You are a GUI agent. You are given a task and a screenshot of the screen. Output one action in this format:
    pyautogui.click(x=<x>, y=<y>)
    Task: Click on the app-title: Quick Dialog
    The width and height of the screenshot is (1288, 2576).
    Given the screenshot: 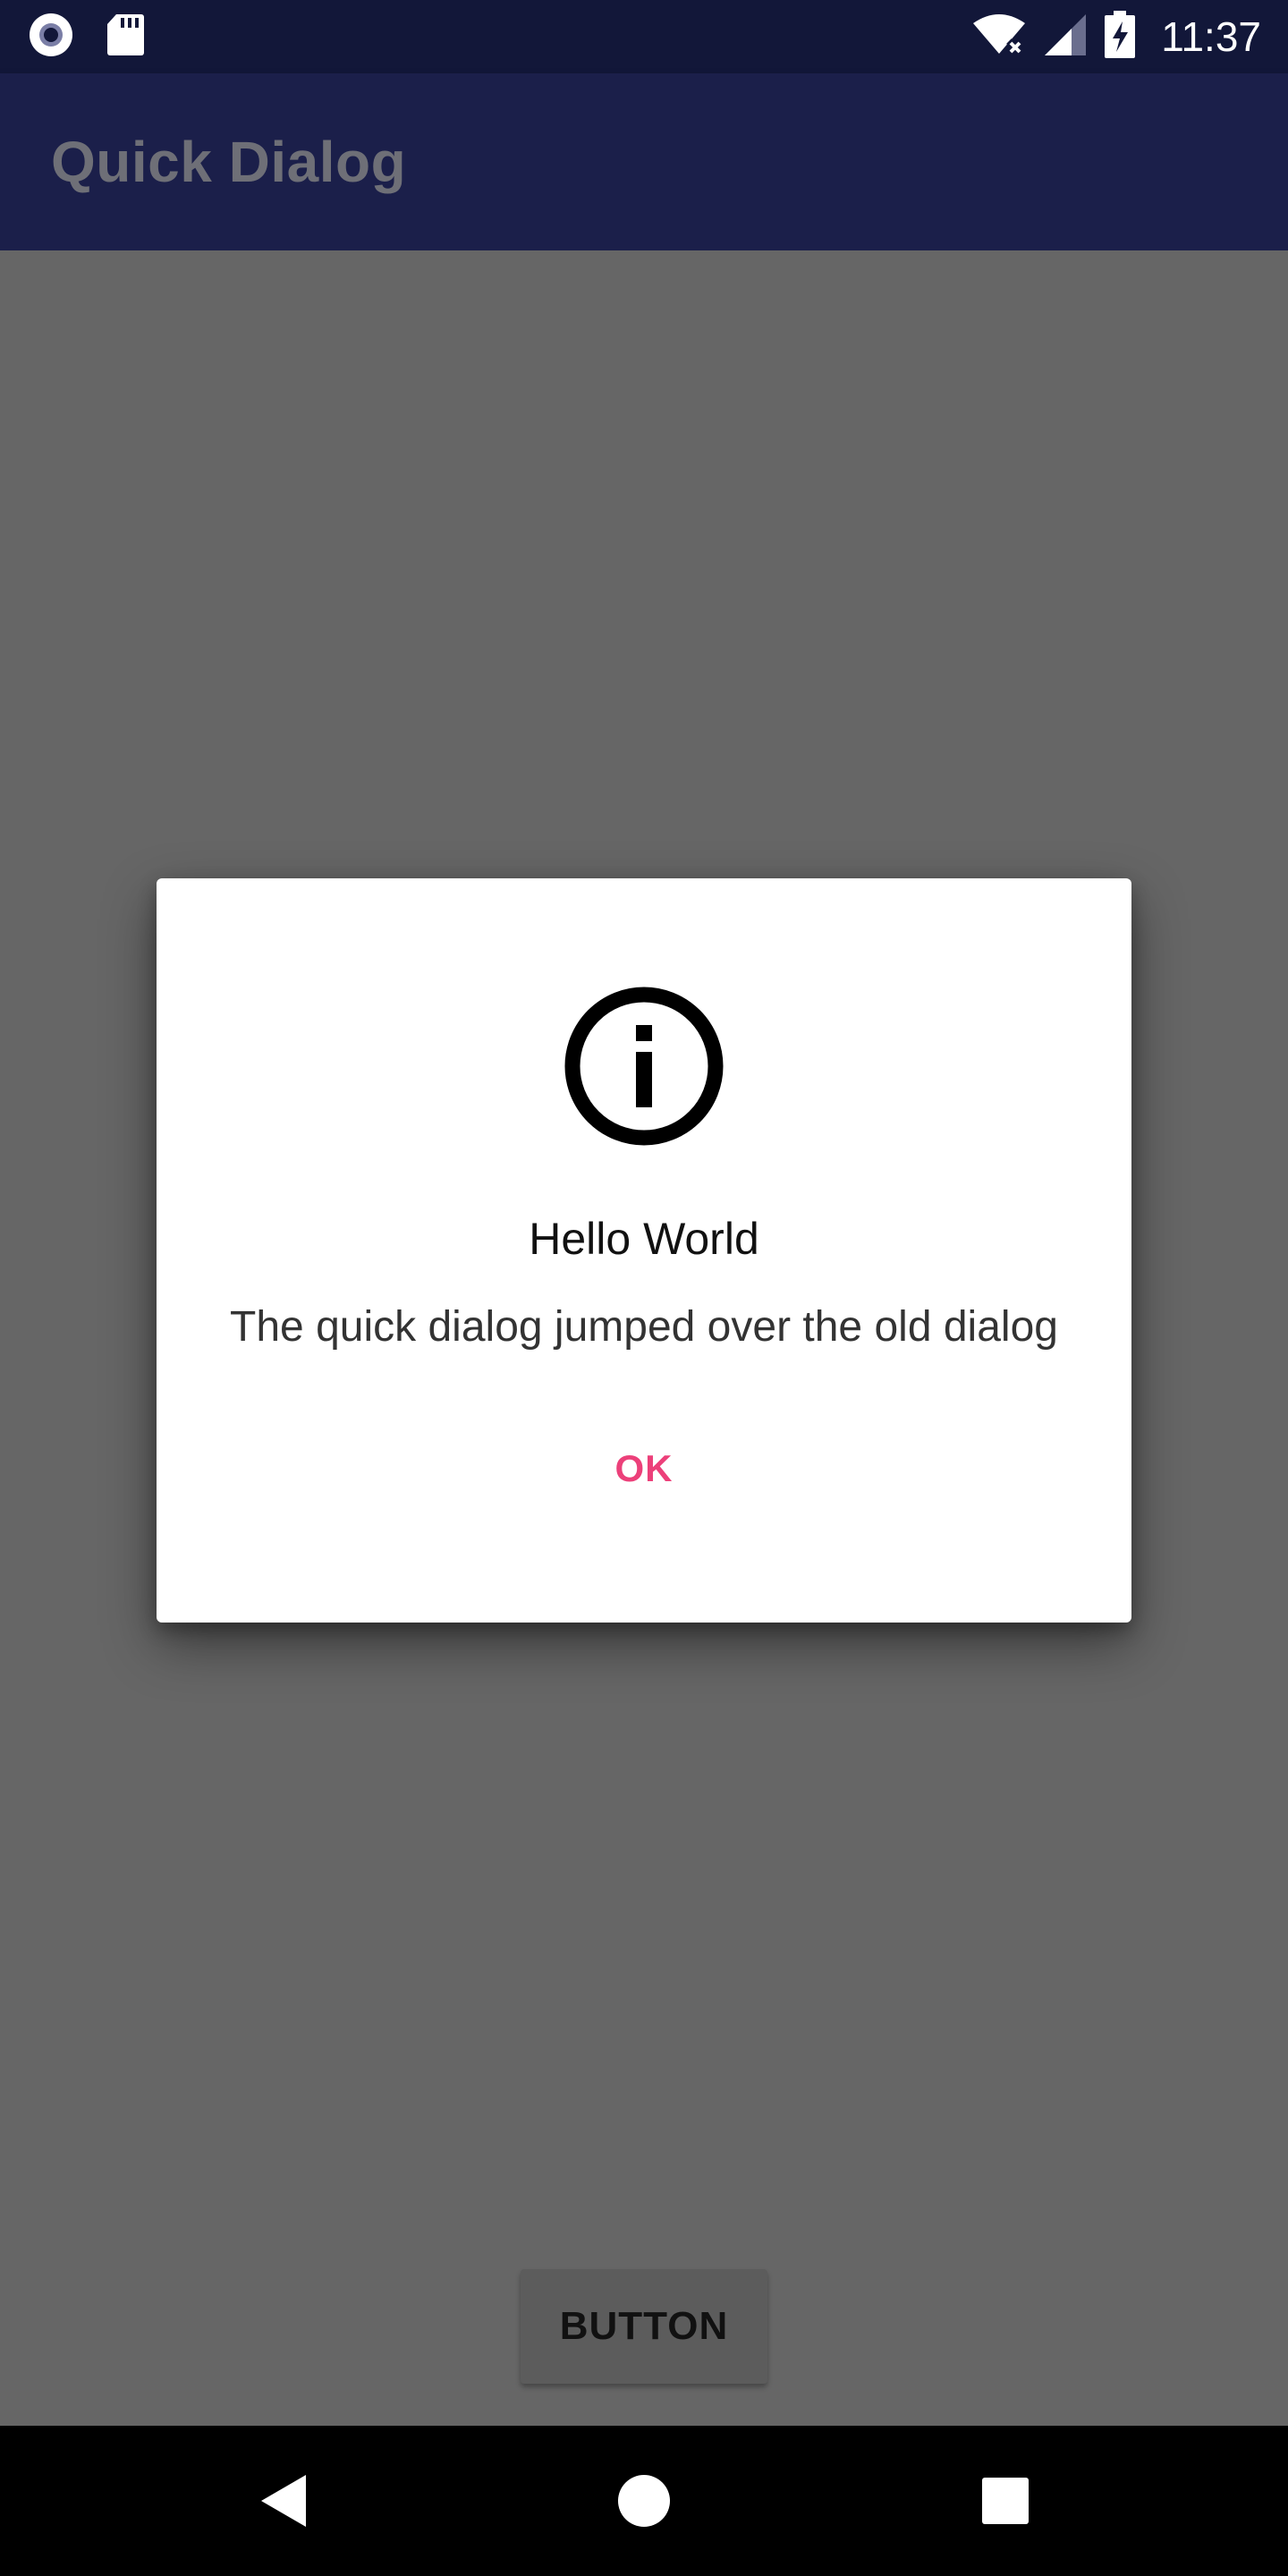 What is the action you would take?
    pyautogui.click(x=229, y=162)
    